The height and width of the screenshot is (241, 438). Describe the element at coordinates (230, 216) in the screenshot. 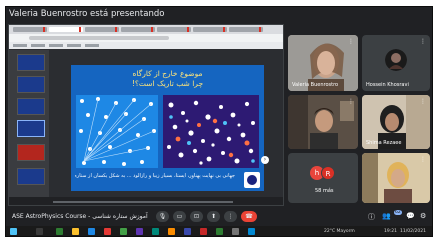

I see `more-options-button: ⋮` at that location.